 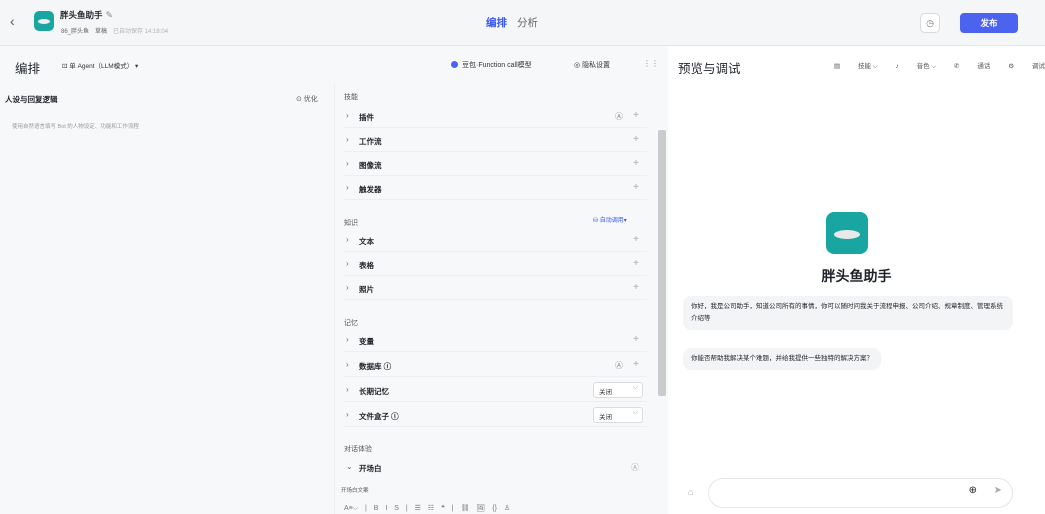 I want to click on bot-avatar, so click(x=44, y=21).